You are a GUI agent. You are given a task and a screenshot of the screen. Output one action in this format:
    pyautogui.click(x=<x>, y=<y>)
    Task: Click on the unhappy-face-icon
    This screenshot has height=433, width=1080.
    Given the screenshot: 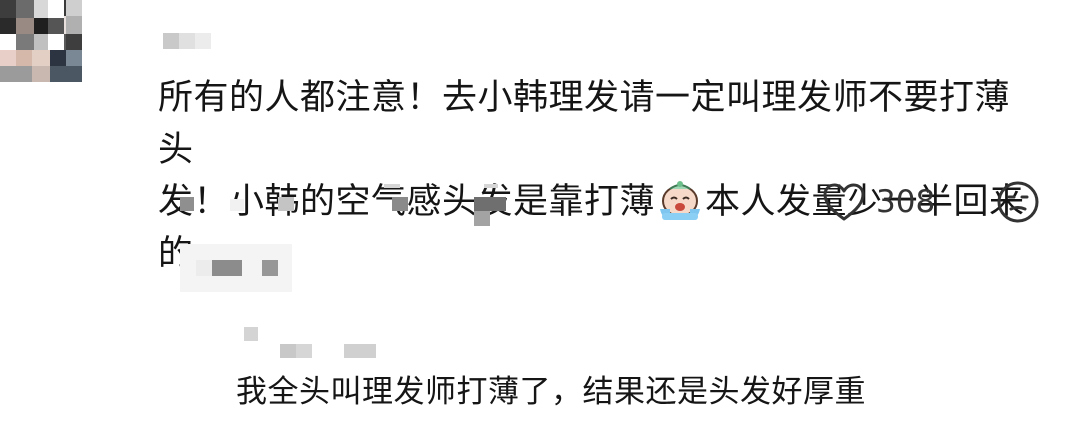 What is the action you would take?
    pyautogui.click(x=1018, y=202)
    